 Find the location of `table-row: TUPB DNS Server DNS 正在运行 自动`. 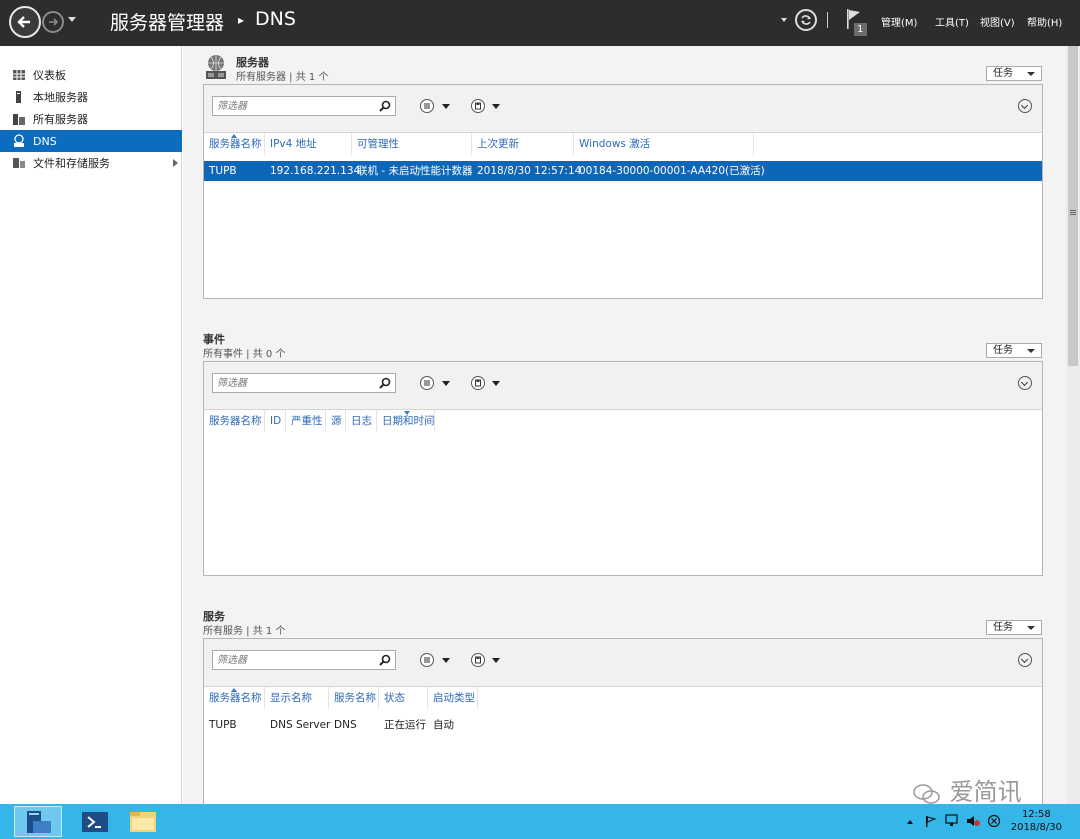

table-row: TUPB DNS Server DNS 正在运行 自动 is located at coordinates (623, 725).